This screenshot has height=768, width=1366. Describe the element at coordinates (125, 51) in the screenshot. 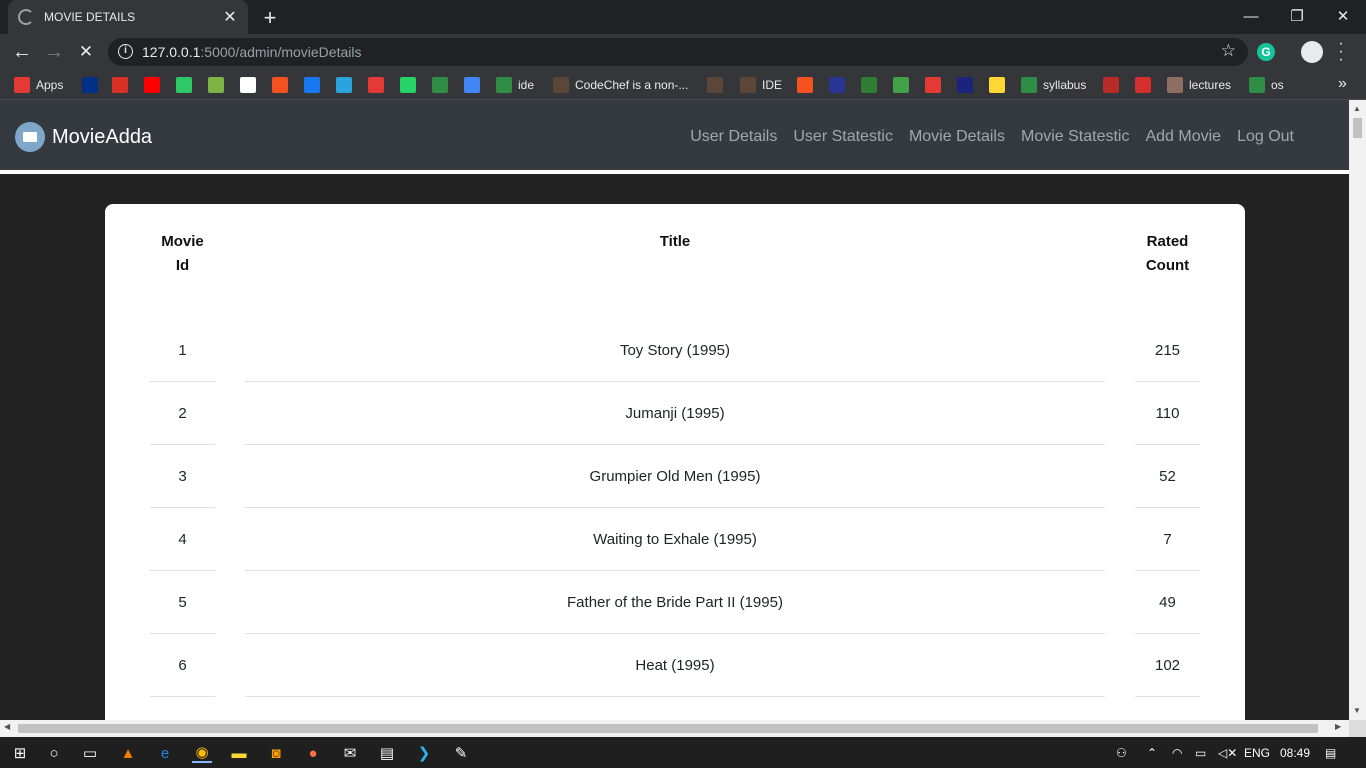

I see `site-info-icon: i` at that location.